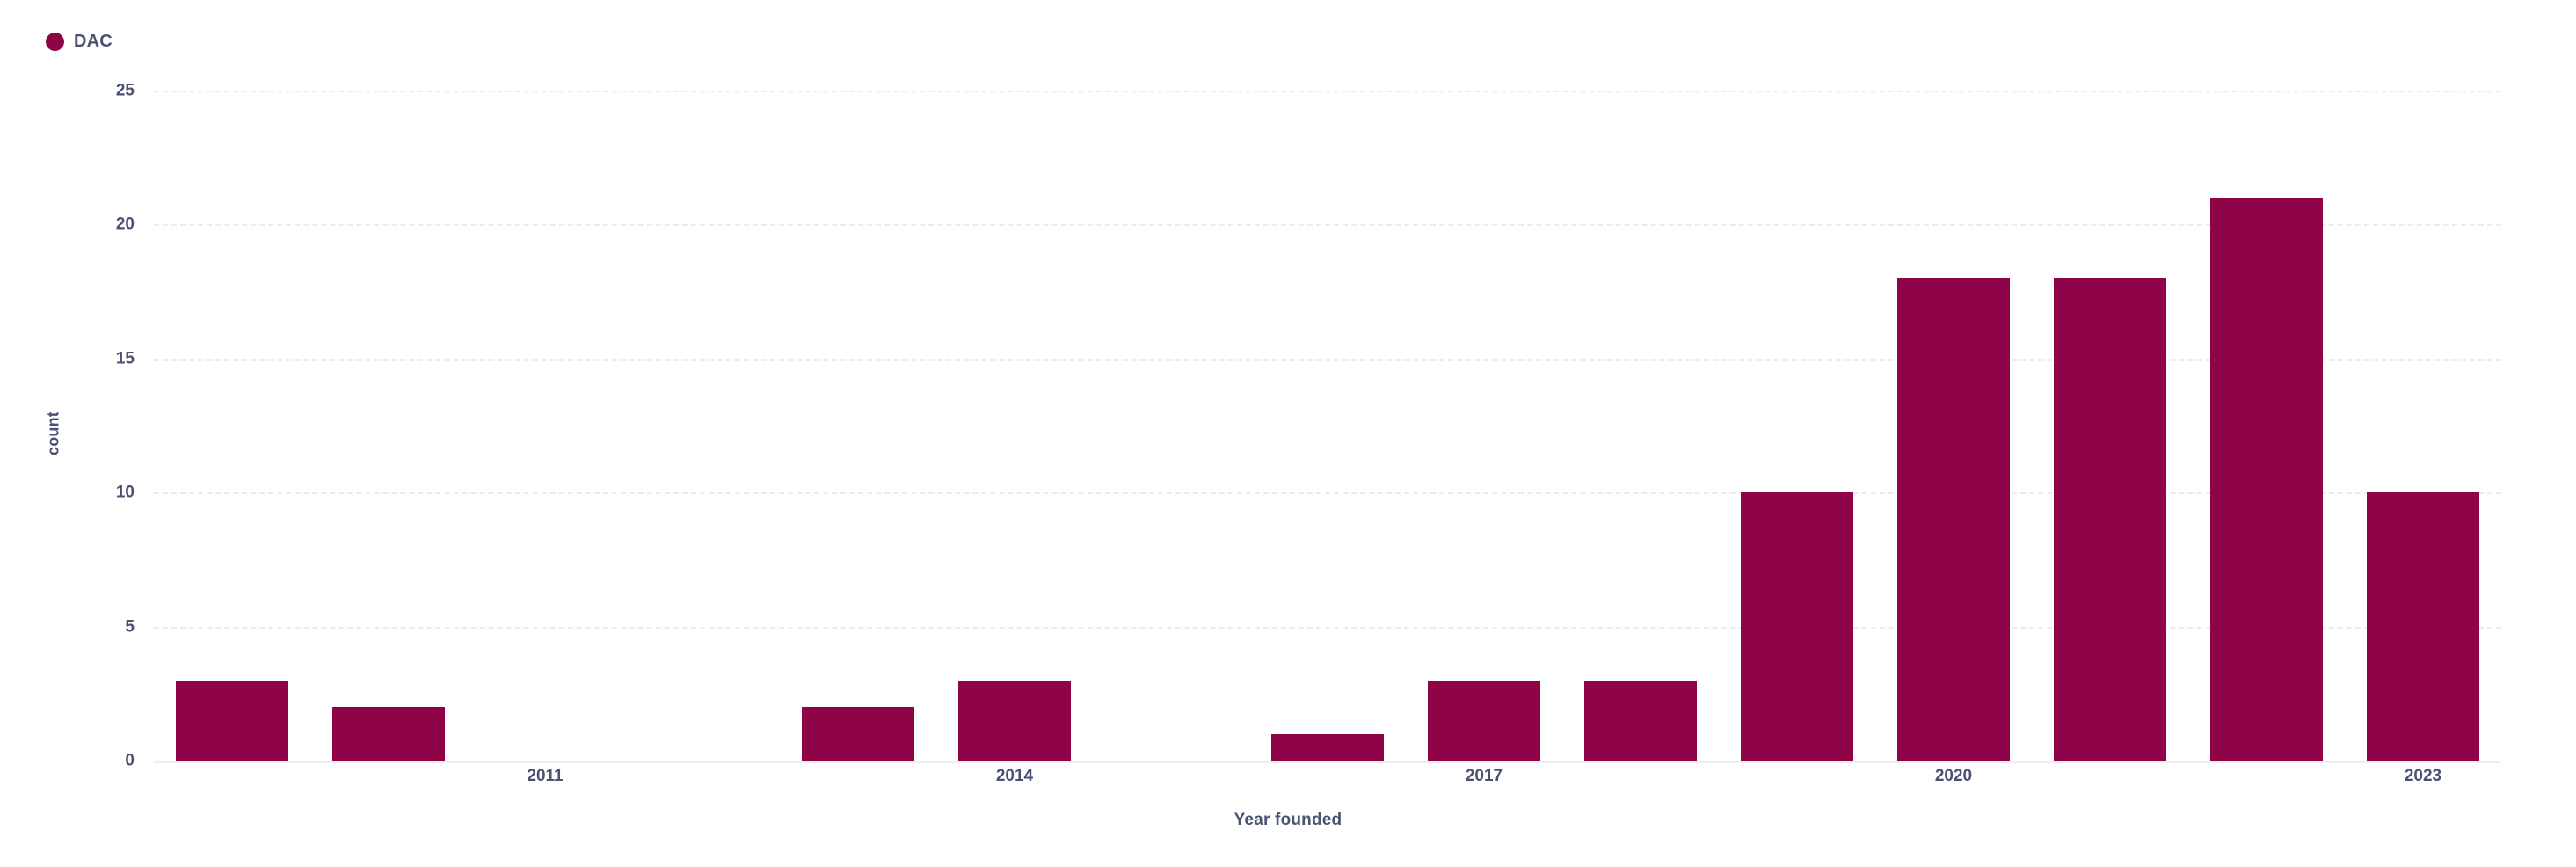 The image size is (2576, 867). What do you see at coordinates (1484, 776) in the screenshot?
I see `x-axis-tick-label: 2017` at bounding box center [1484, 776].